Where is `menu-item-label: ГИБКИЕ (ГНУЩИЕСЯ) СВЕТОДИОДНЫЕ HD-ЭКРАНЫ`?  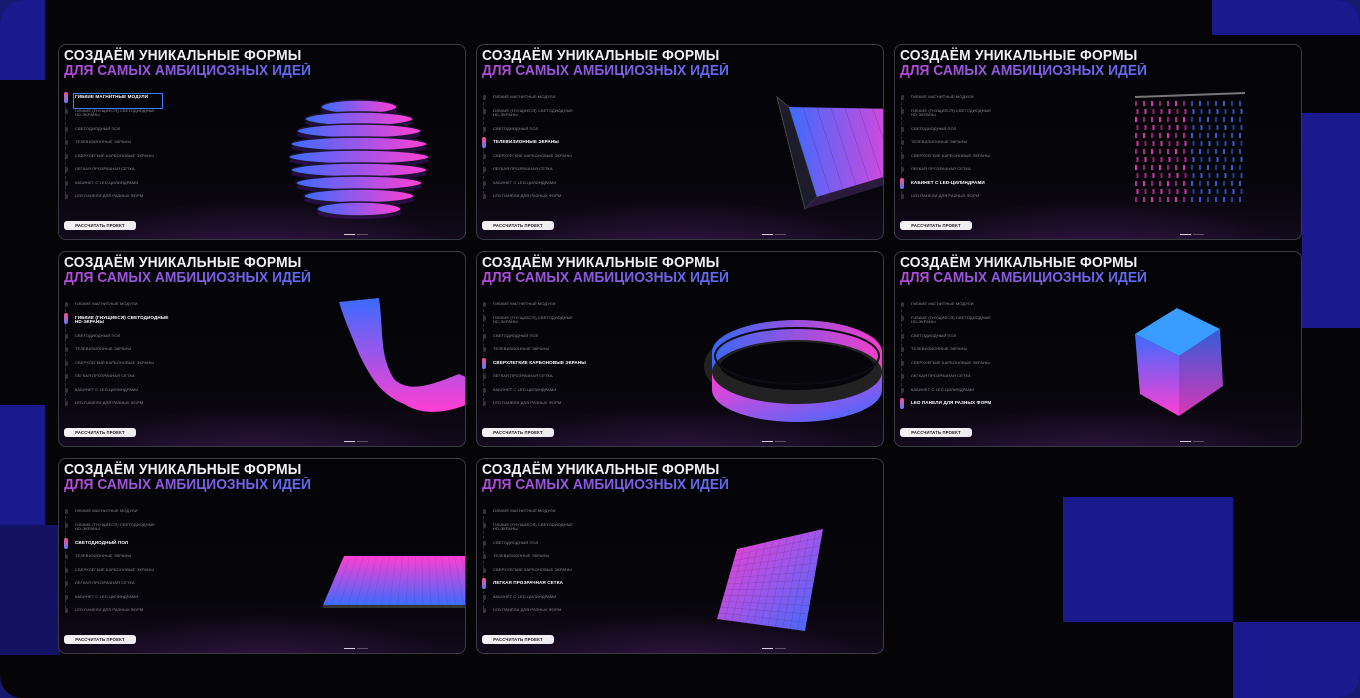
menu-item-label: ГИБКИЕ (ГНУЩИЕСЯ) СВЕТОДИОДНЫЕ HD-ЭКРАНЫ is located at coordinates (533, 526).